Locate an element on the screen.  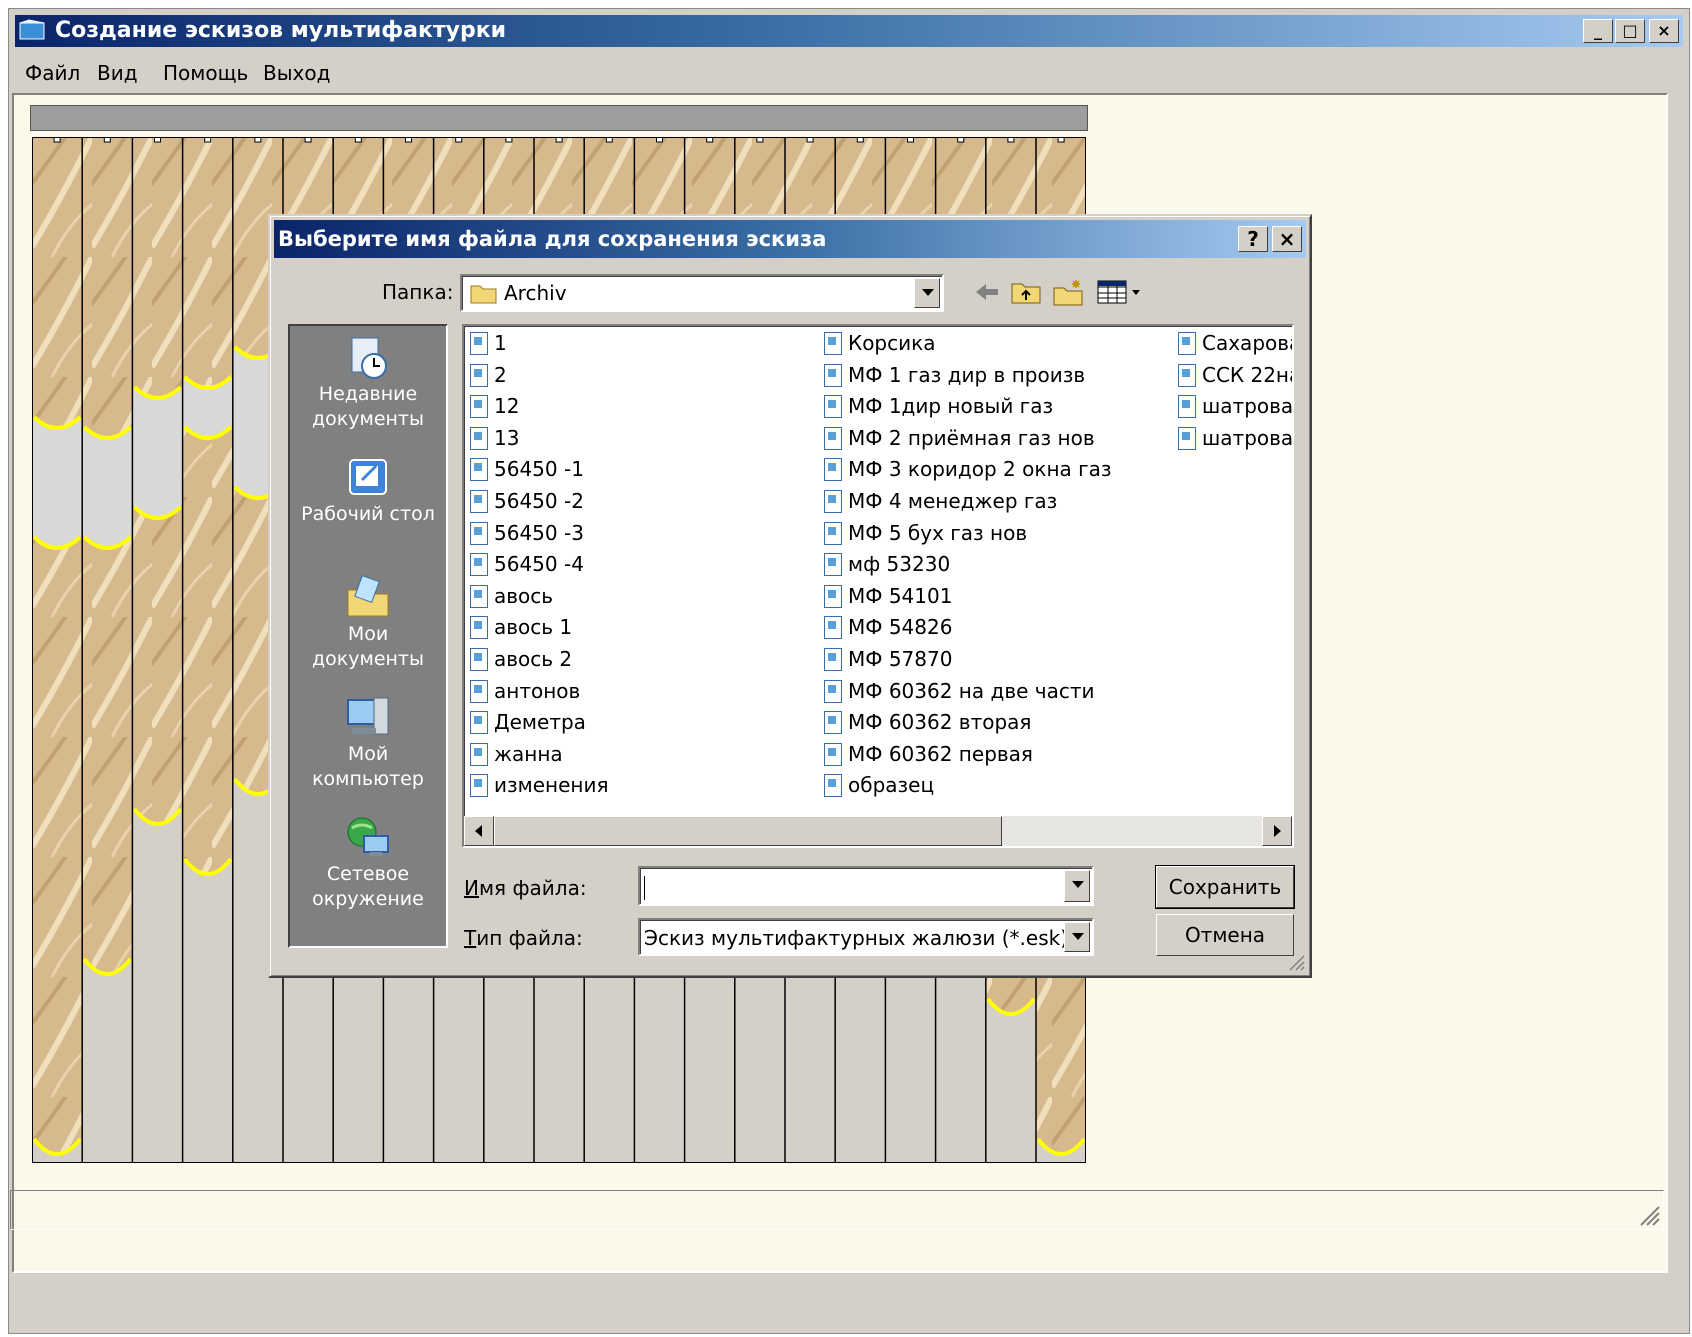
file-name: 56450 -4 is located at coordinates (539, 564).